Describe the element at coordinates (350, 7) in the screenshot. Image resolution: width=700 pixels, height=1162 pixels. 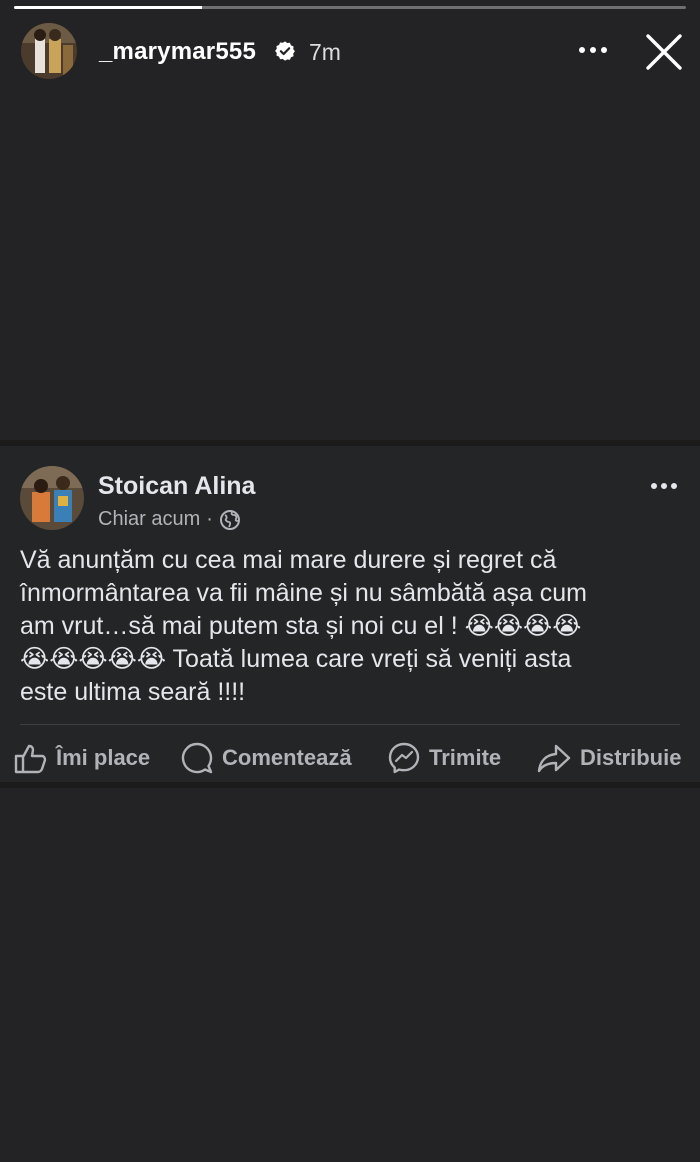
I see `story-progress-bar` at that location.